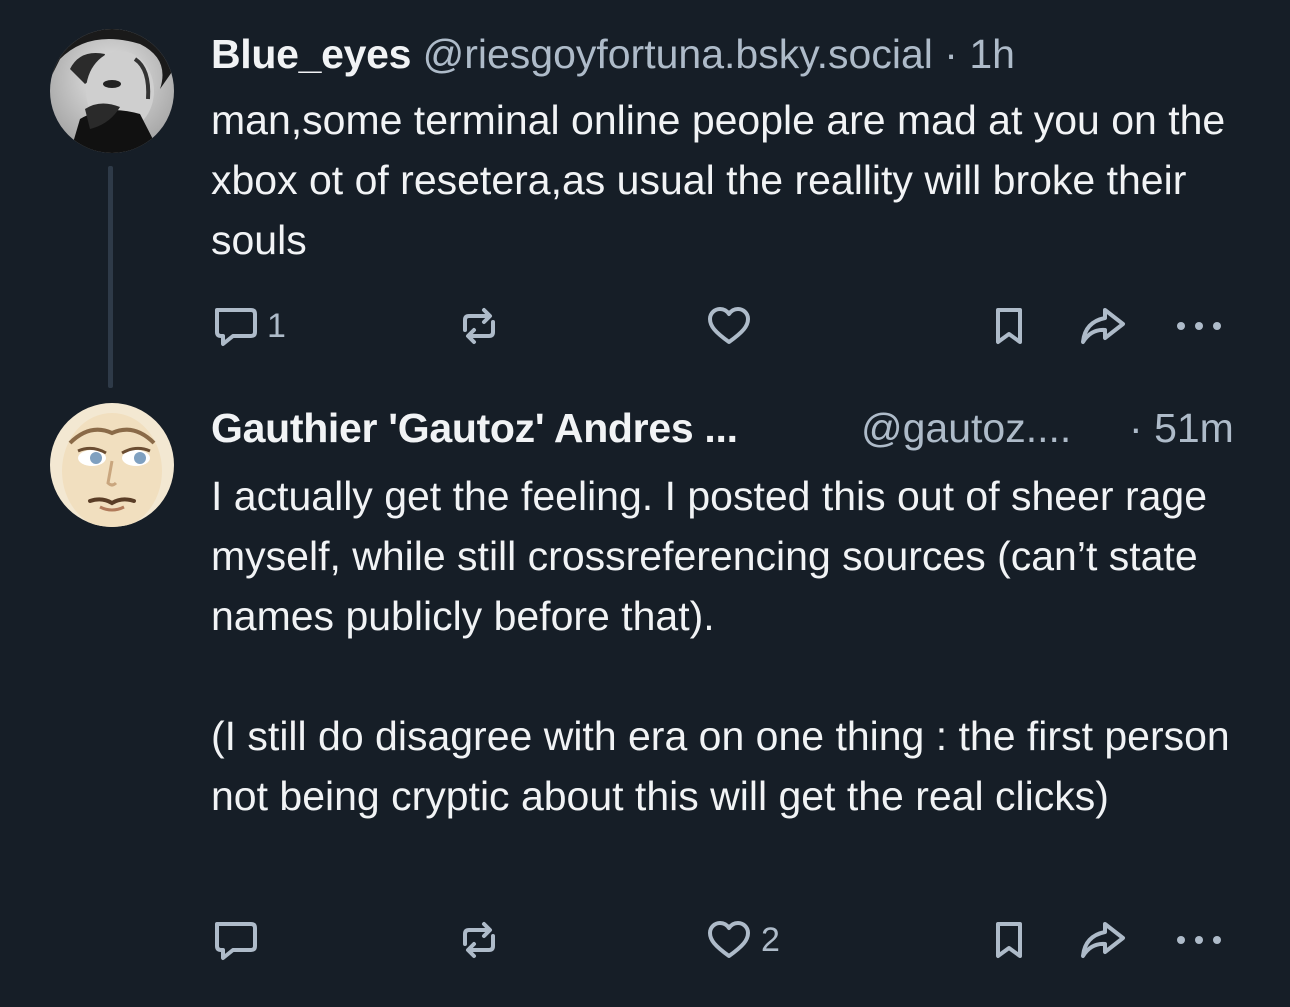  What do you see at coordinates (770, 939) in the screenshot?
I see `like-count: 2` at bounding box center [770, 939].